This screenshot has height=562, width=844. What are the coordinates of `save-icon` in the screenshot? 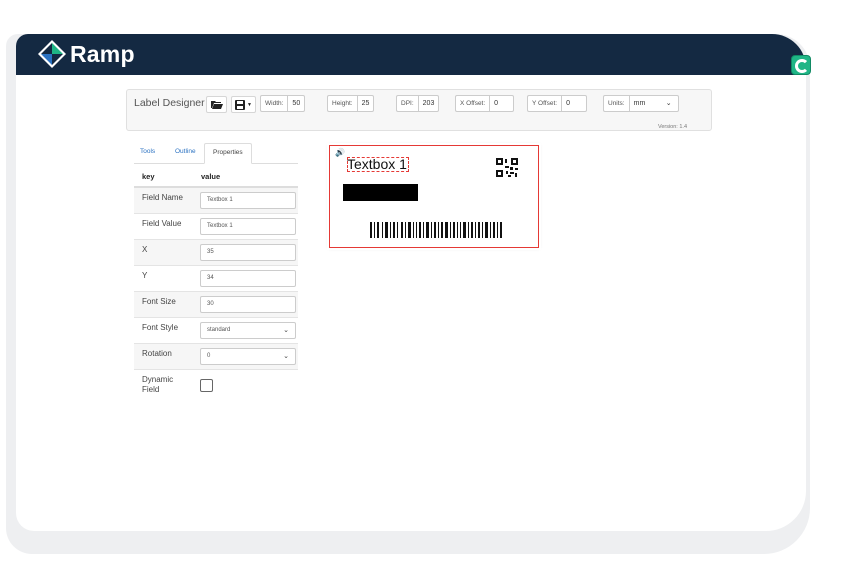 It's located at (240, 104).